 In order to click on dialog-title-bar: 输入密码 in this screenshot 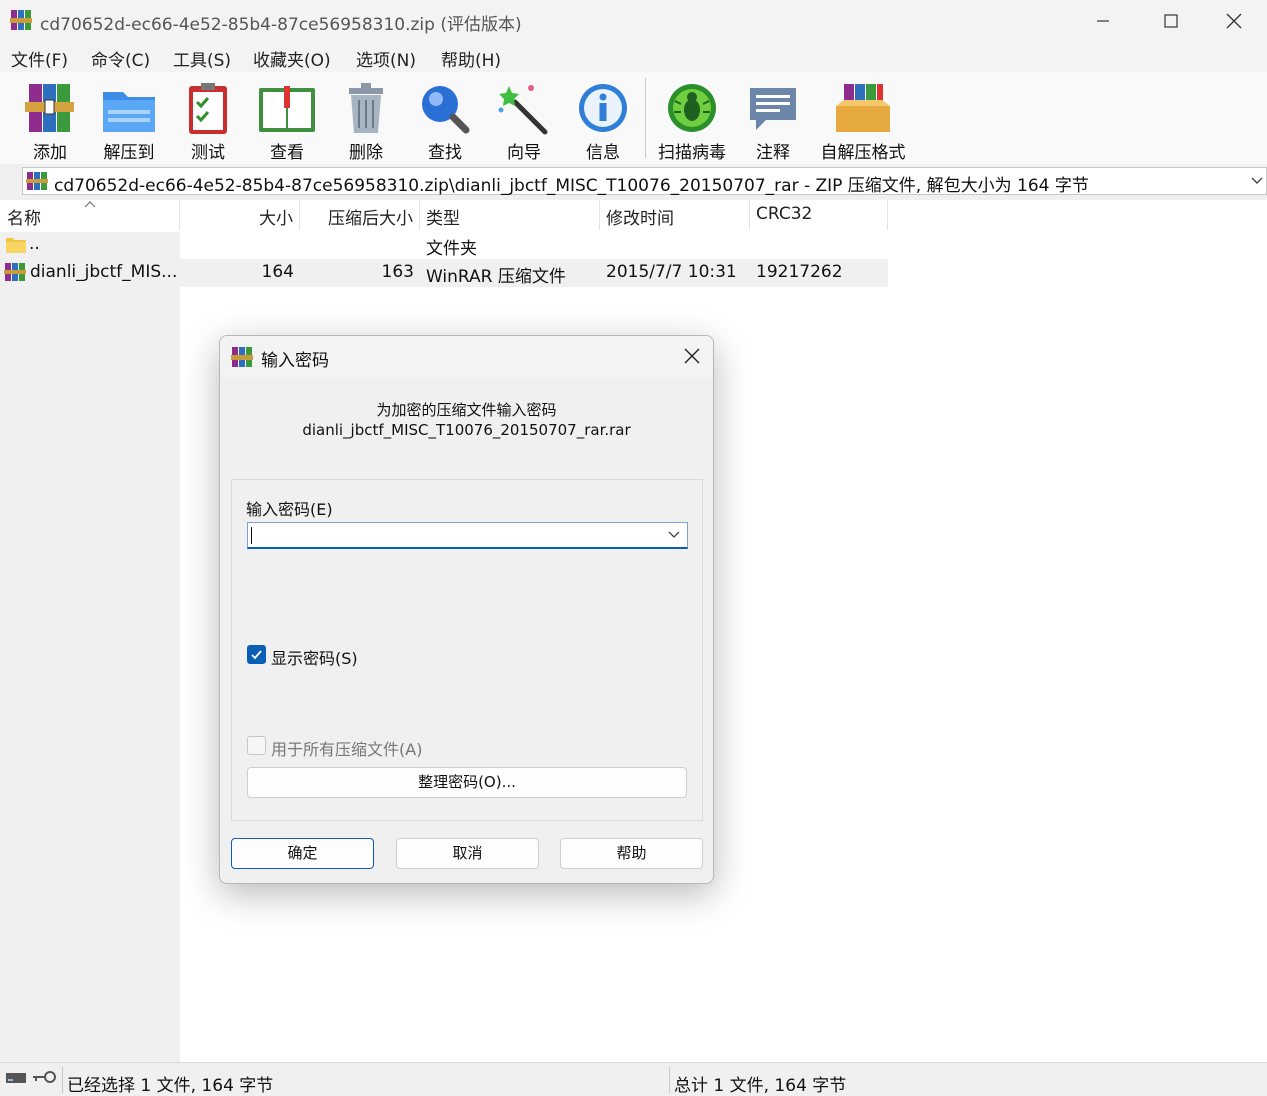, I will do `click(466, 357)`.